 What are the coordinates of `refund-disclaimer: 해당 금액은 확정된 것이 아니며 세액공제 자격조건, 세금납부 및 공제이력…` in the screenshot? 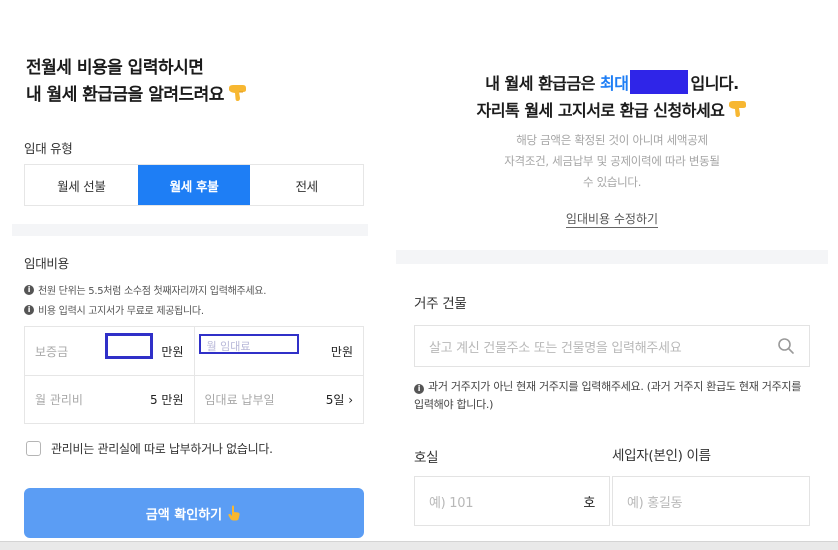 It's located at (612, 161).